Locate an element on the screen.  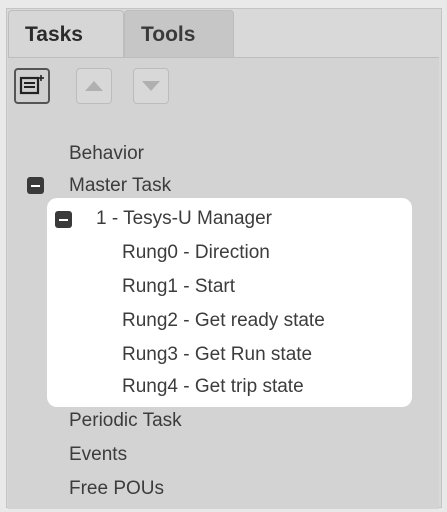
tree-item-rung0: Rung0 - Direction is located at coordinates (196, 253).